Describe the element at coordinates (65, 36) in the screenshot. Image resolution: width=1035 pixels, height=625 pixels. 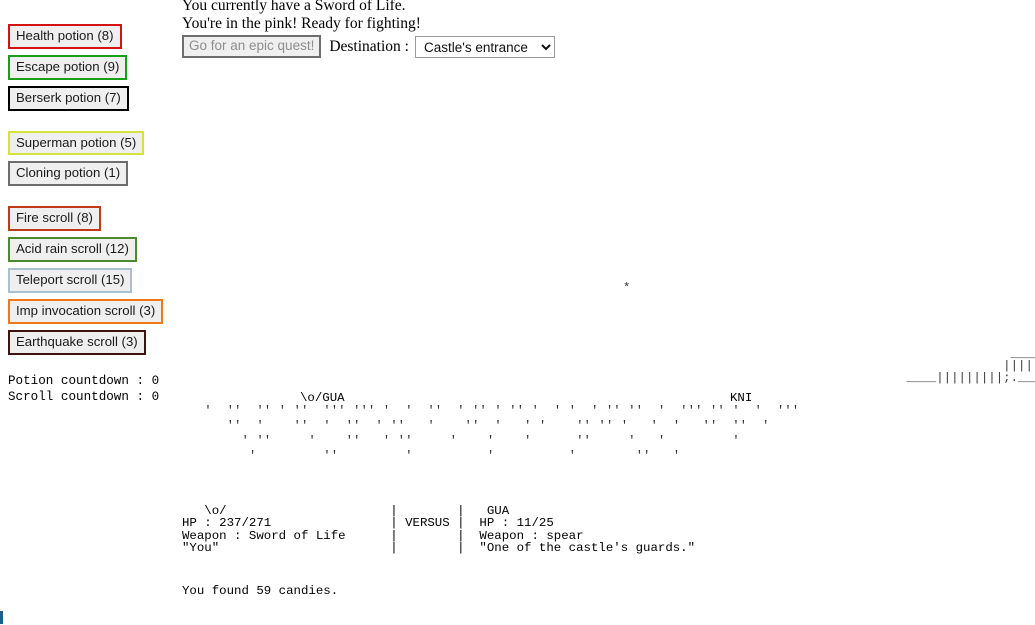
I see `item-button-health-potion: Health potion (8)` at that location.